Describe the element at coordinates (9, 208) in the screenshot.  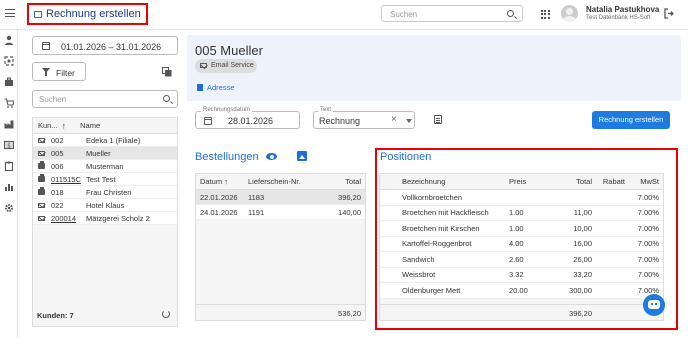
I see `gear-icon` at that location.